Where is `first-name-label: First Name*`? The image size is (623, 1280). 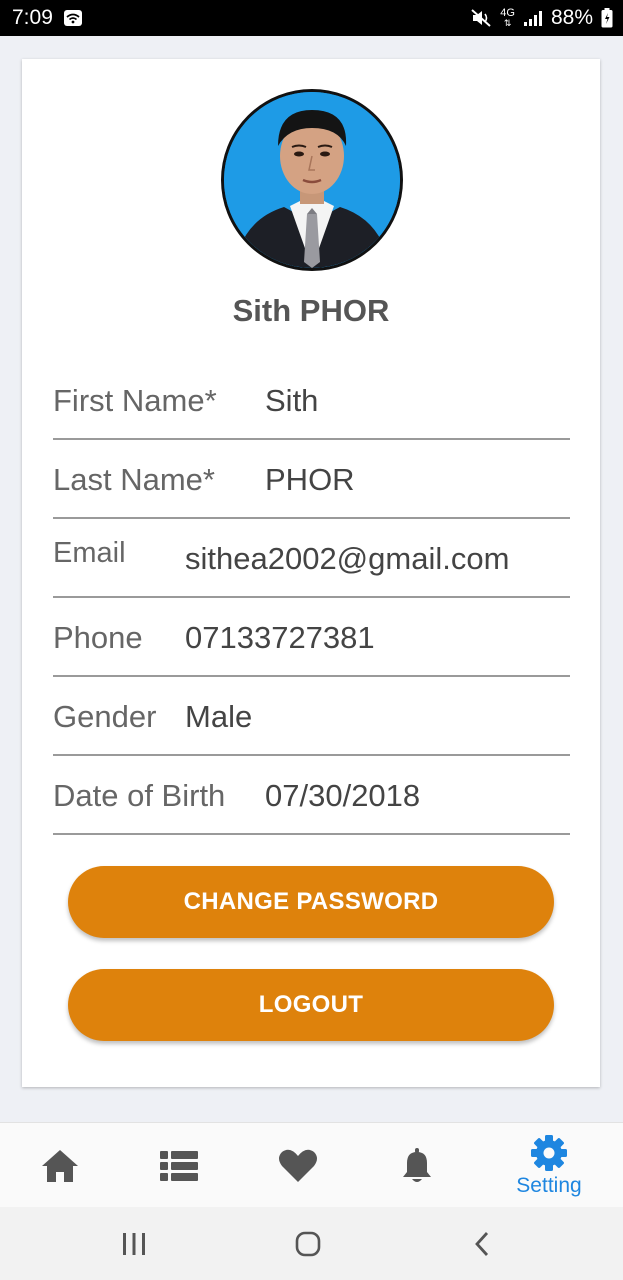 first-name-label: First Name* is located at coordinates (135, 400).